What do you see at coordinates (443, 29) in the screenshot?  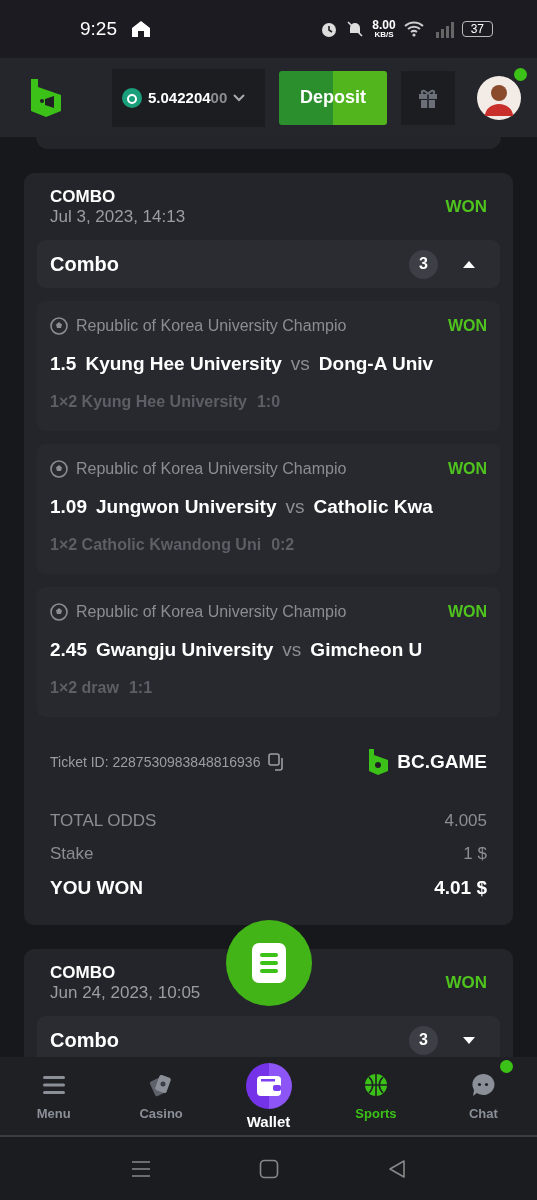 I see `signal-icon` at bounding box center [443, 29].